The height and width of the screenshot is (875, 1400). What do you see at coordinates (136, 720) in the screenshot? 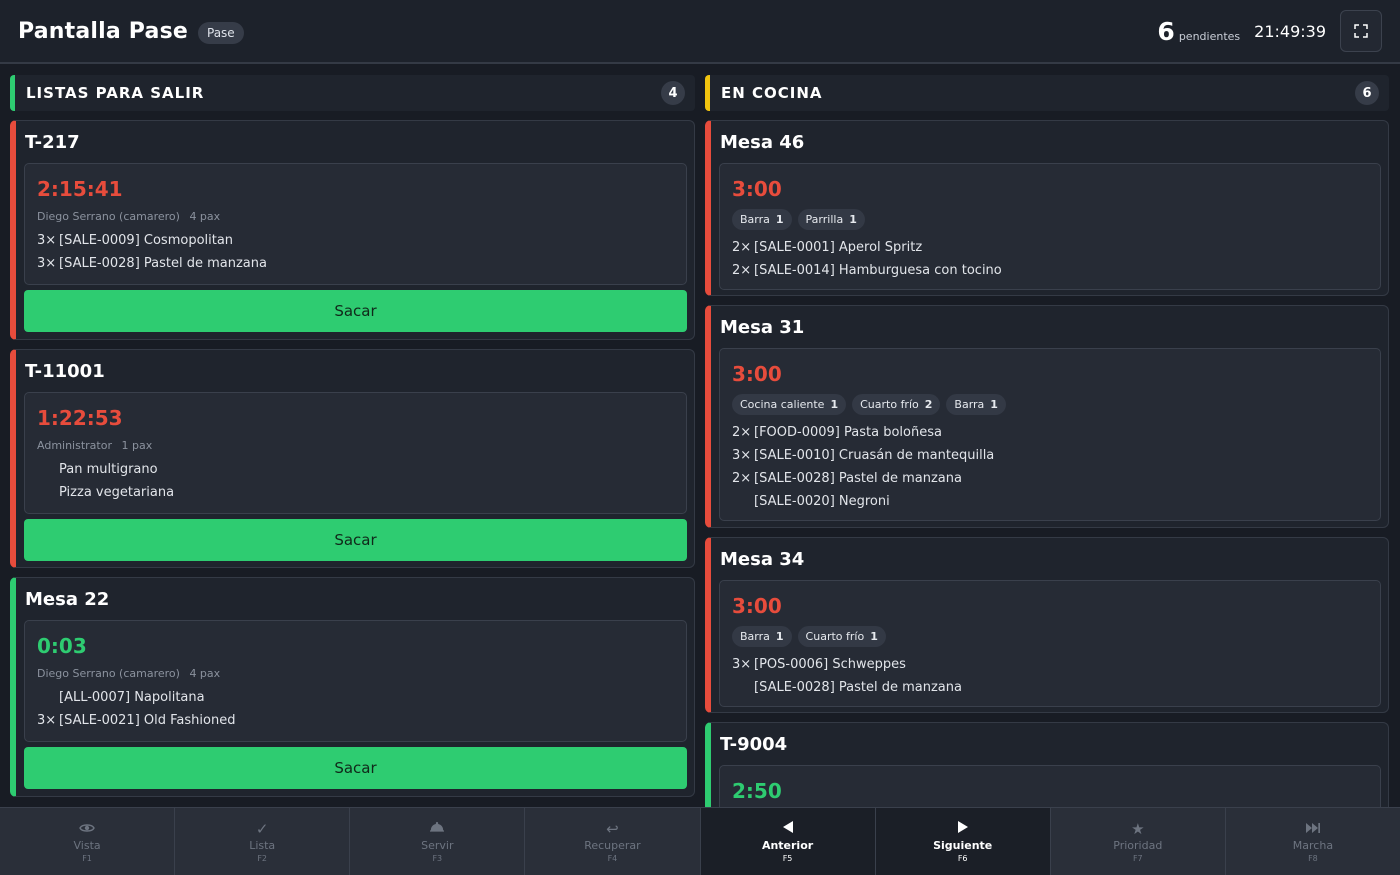
I see `order-item: 3× [SALE-0021] Old Fashioned` at bounding box center [136, 720].